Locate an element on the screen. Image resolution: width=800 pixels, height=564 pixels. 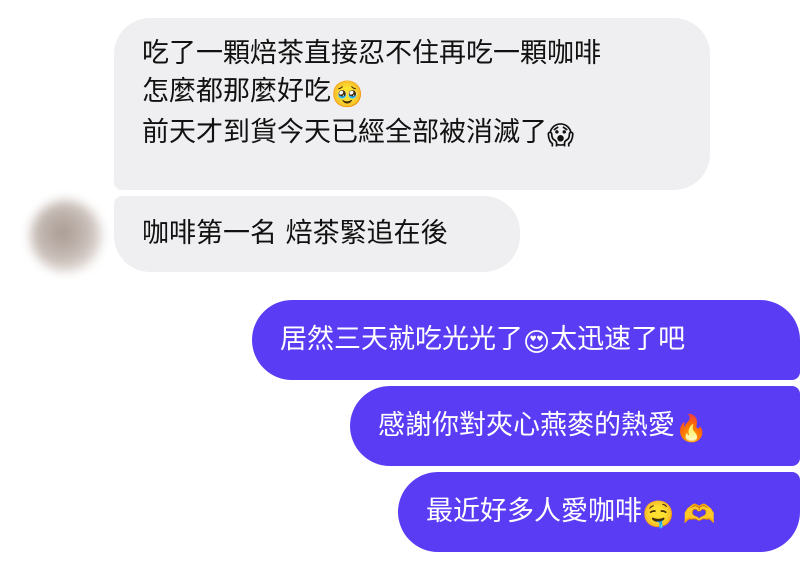
fire-emoji-icon: 🔥 is located at coordinates (691, 429).